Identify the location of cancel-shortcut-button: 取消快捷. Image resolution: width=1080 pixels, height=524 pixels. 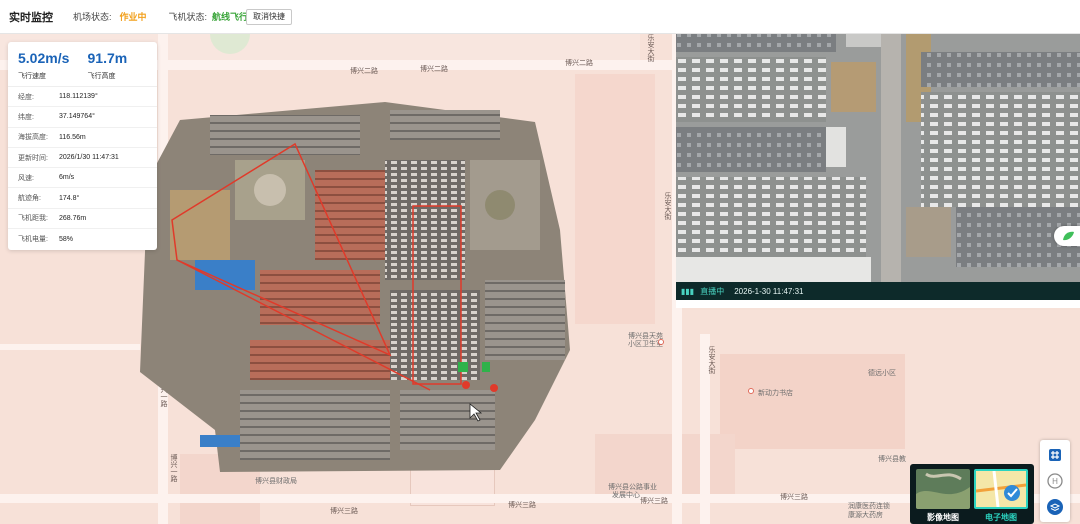
(269, 17).